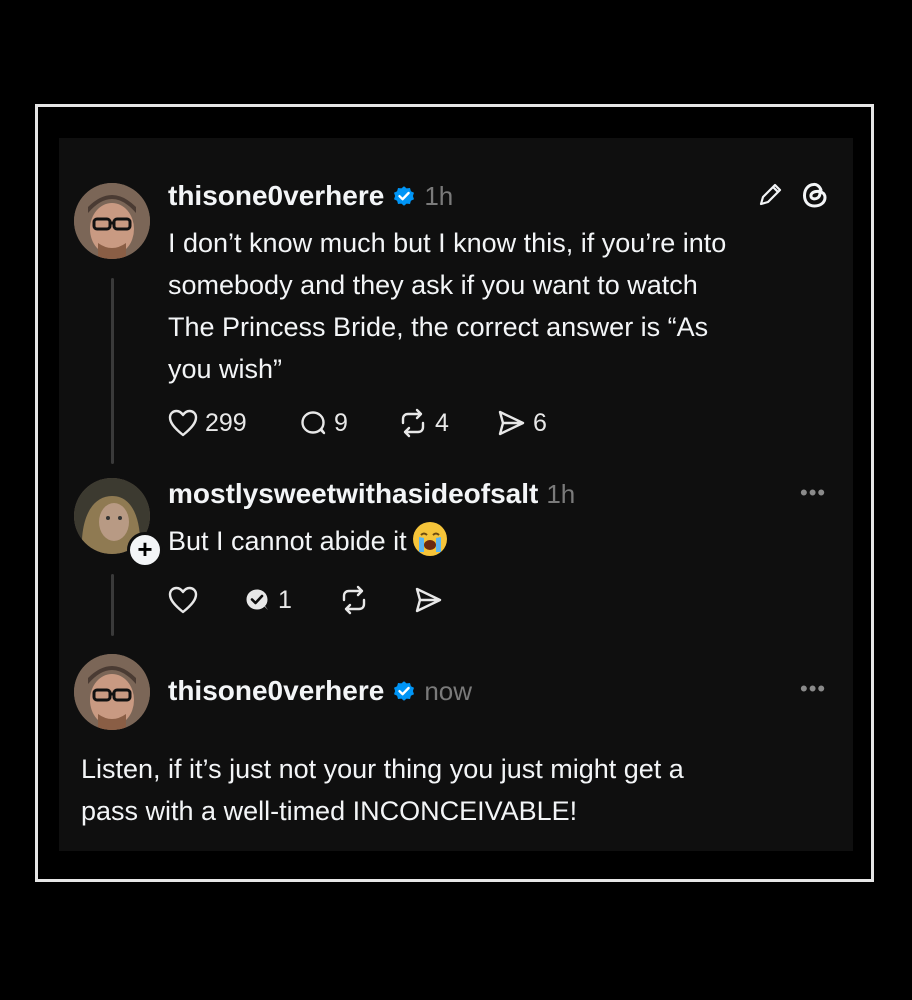 The image size is (912, 1000). Describe the element at coordinates (429, 539) in the screenshot. I see `crying-face-emoji-icon` at that location.